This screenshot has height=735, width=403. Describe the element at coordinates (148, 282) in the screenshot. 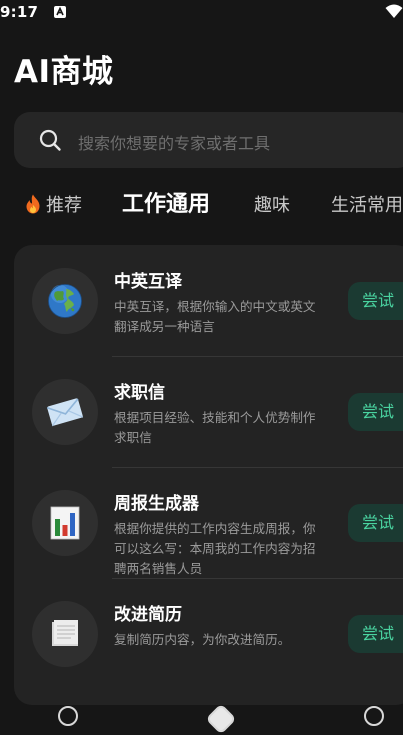

I see `item-title: 中英互译` at that location.